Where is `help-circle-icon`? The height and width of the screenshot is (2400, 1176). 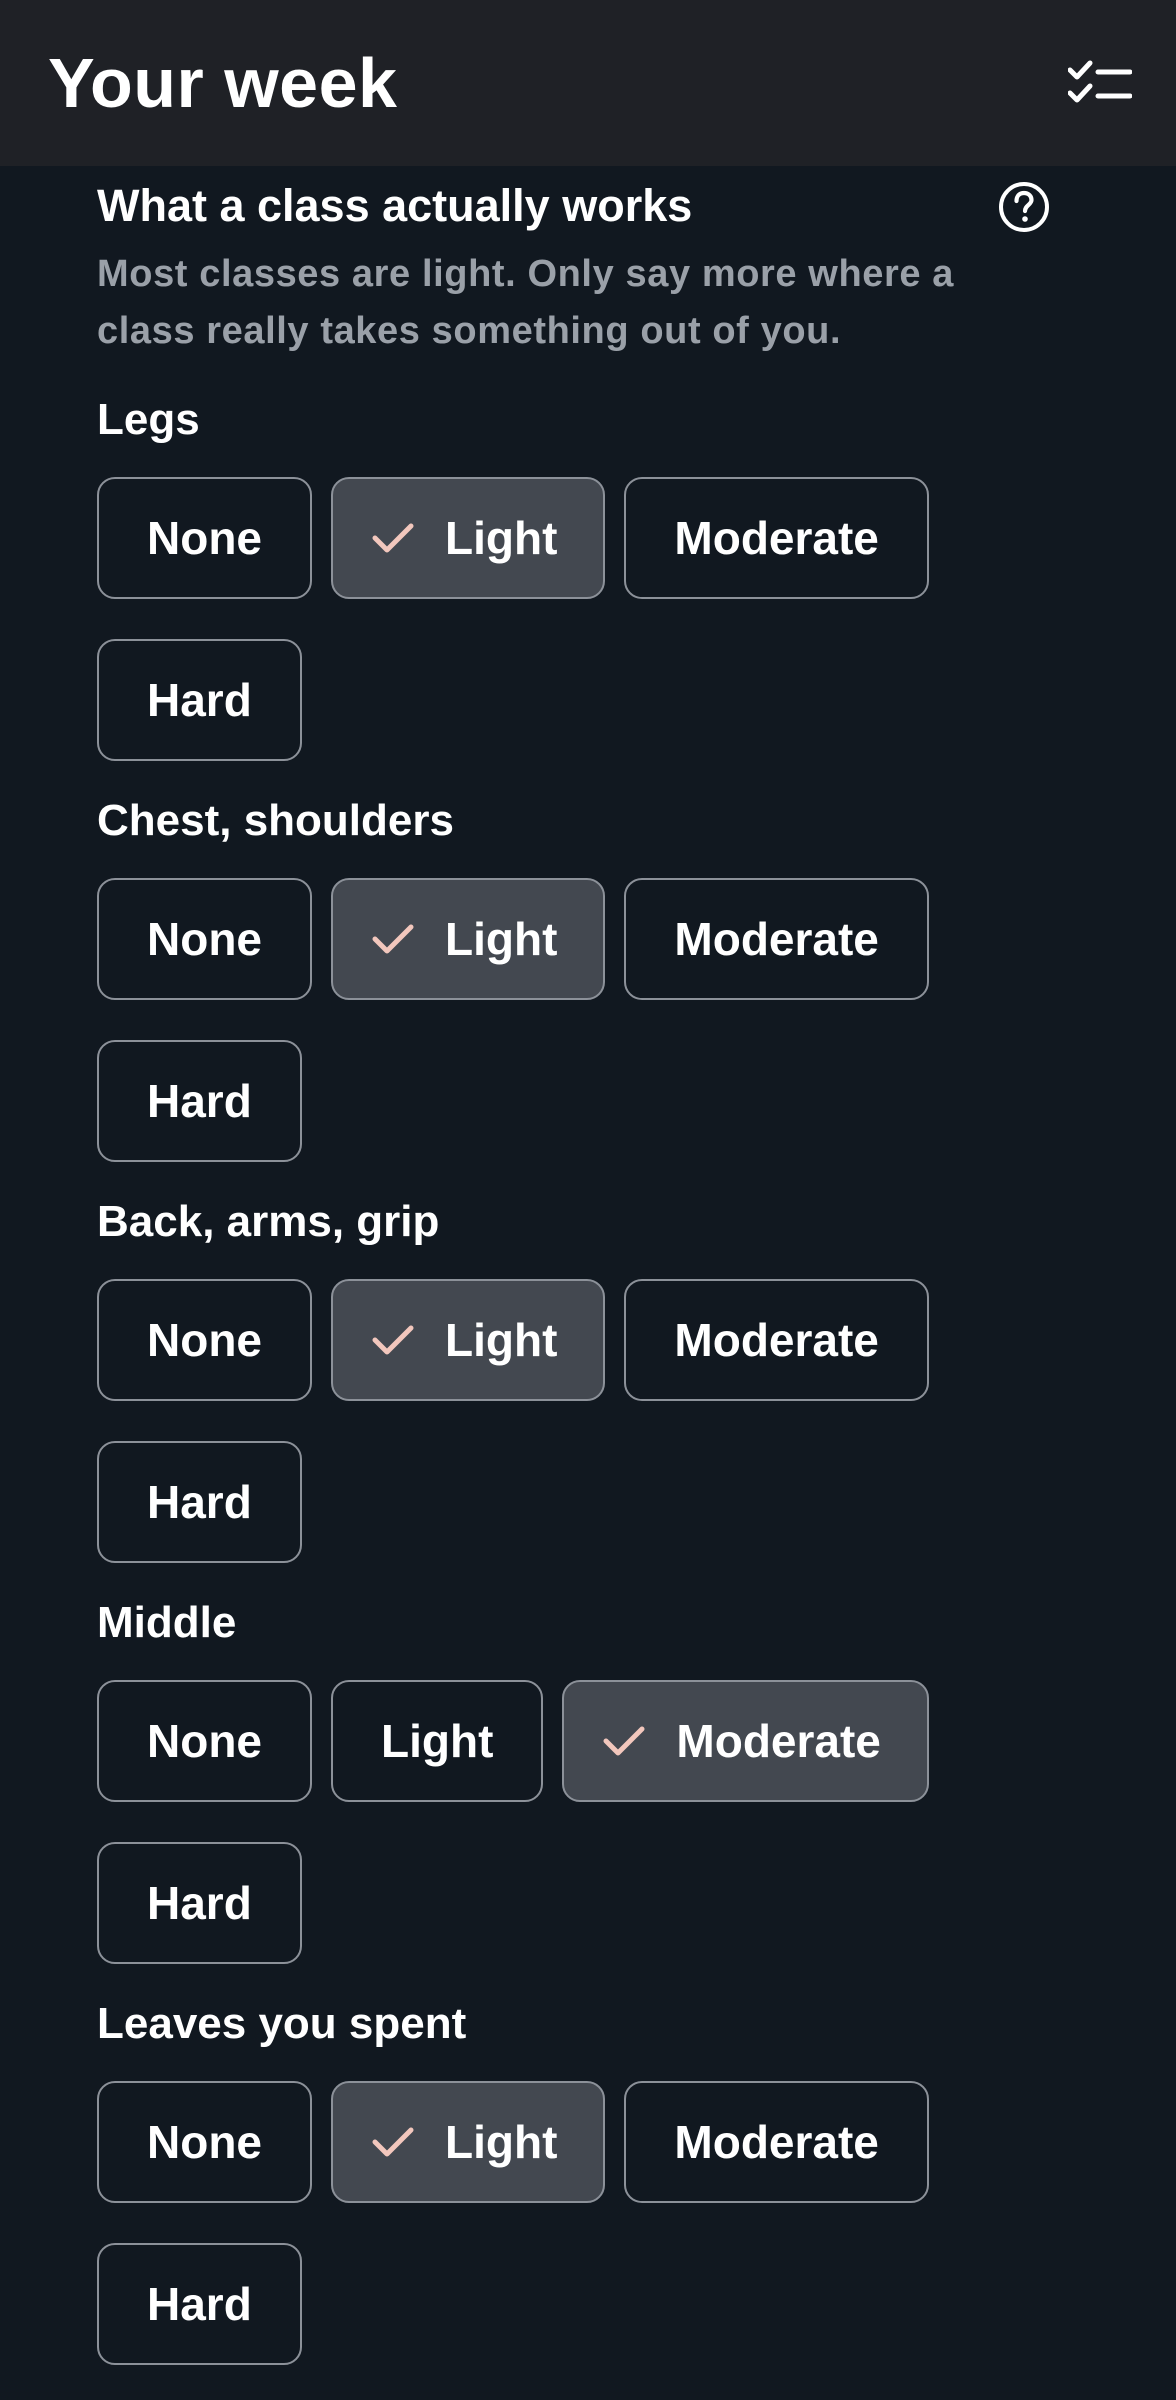 help-circle-icon is located at coordinates (1024, 207).